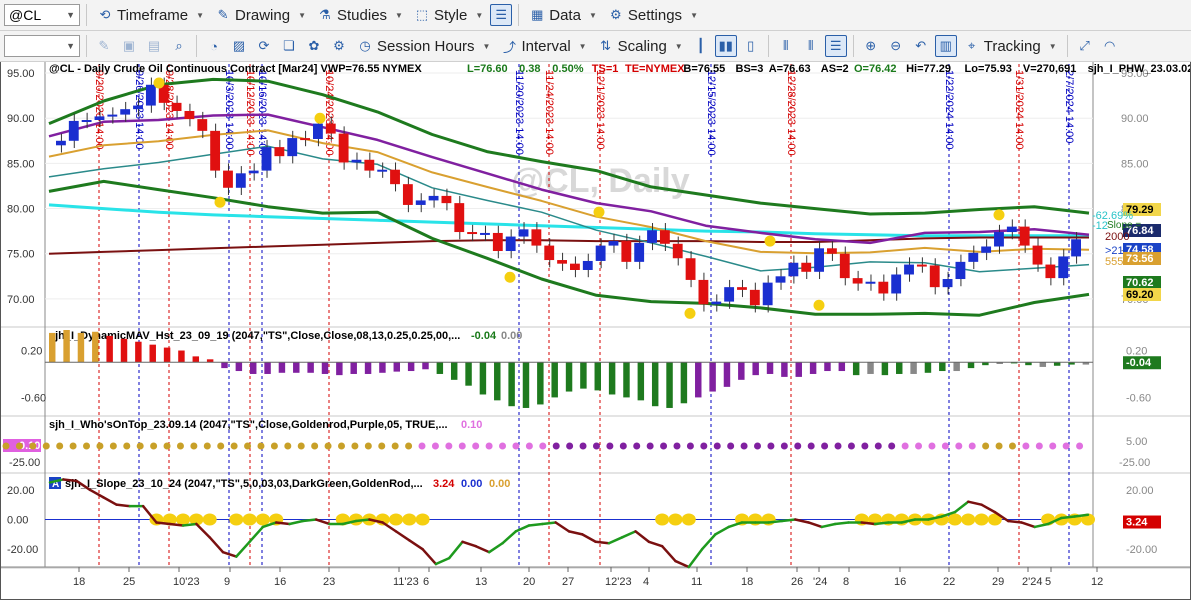 The width and height of the screenshot is (1191, 603). Describe the element at coordinates (129, 582) in the screenshot. I see `time-axis-label: 25` at that location.